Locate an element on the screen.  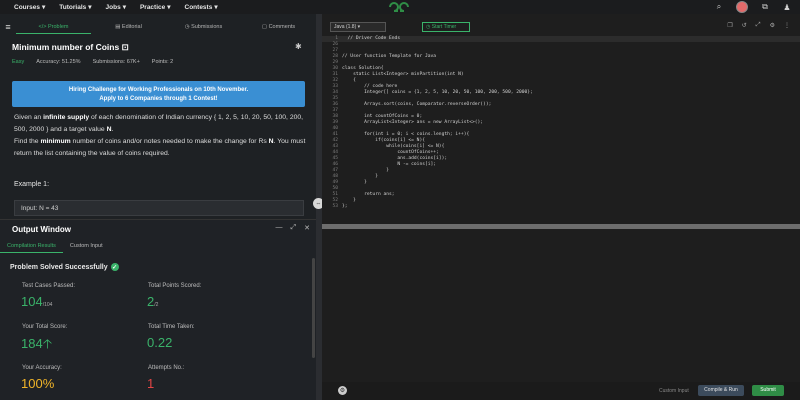
line-number: 30 is located at coordinates (335, 68).